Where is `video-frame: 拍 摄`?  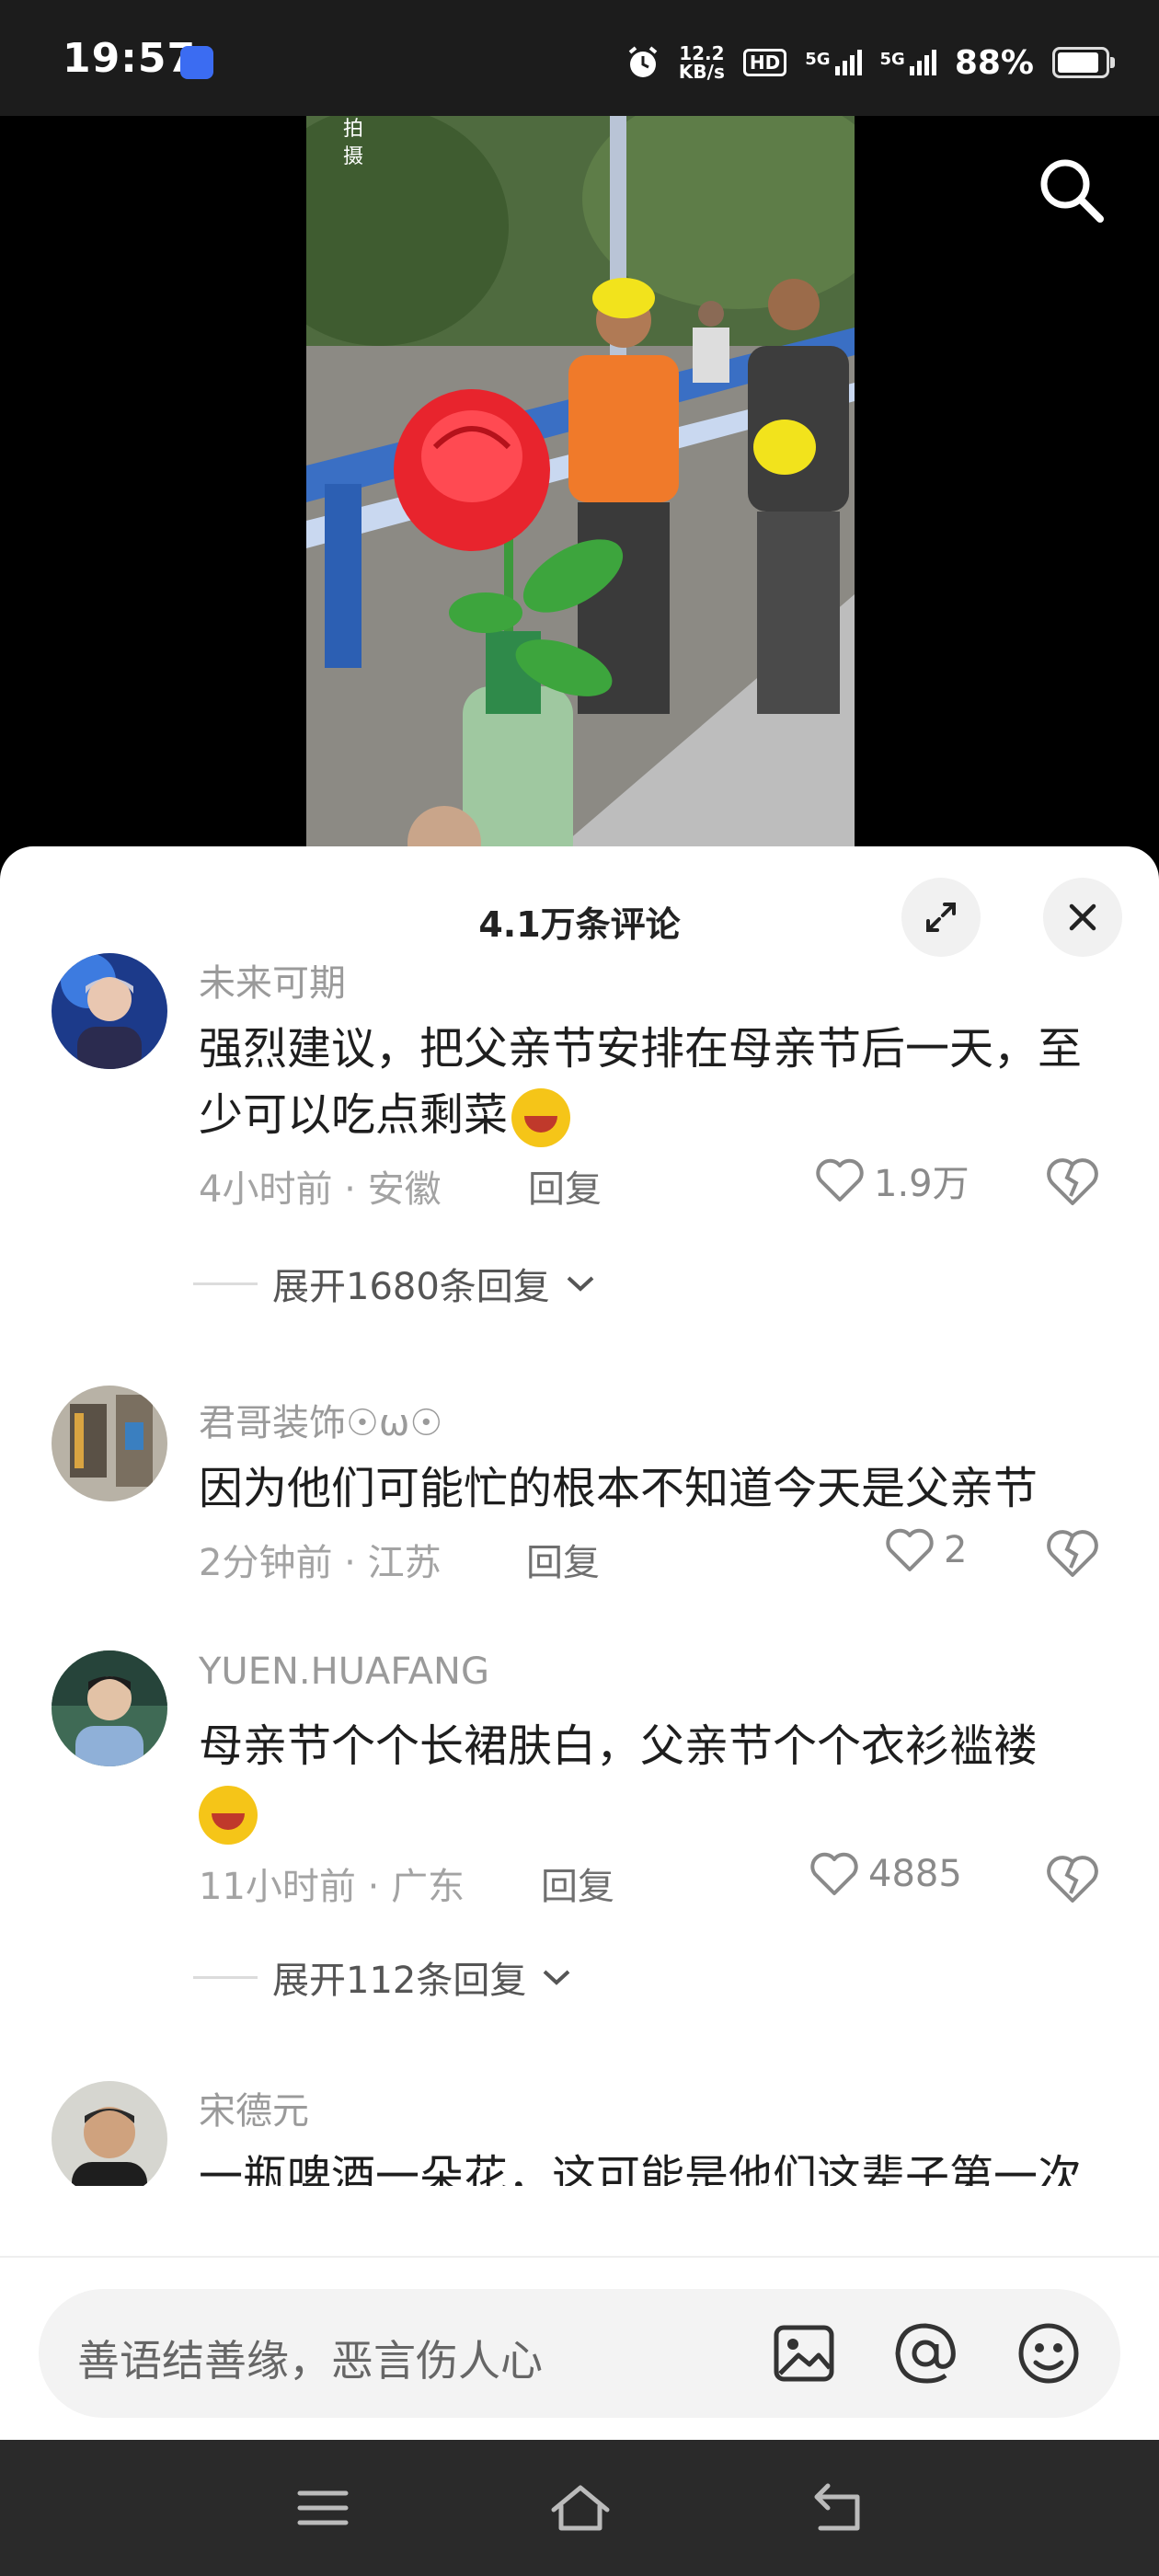
video-frame: 拍 摄 is located at coordinates (580, 484).